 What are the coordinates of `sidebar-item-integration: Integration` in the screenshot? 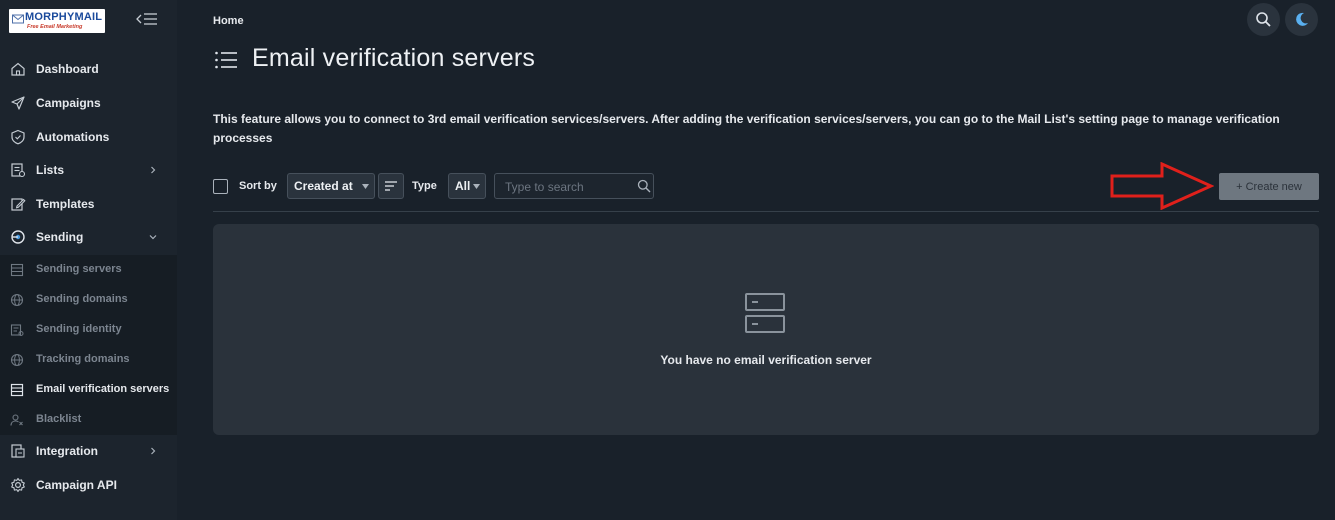 It's located at (88, 451).